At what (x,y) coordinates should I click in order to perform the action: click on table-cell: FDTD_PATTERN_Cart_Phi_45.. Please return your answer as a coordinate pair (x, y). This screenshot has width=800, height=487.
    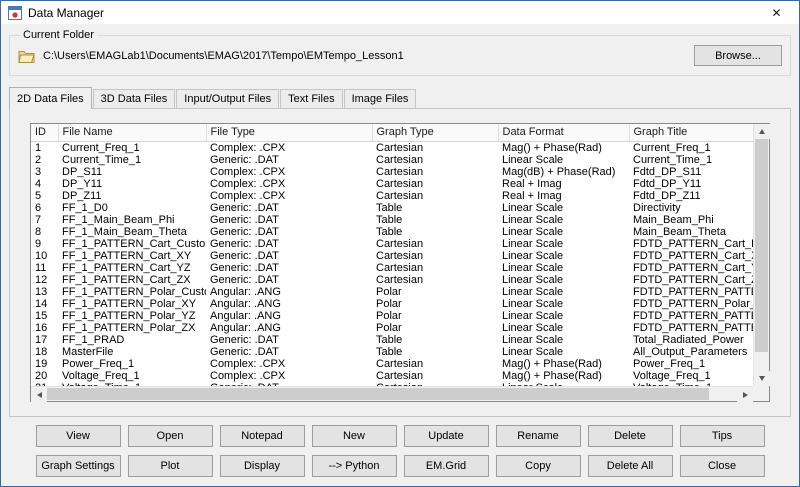
    Looking at the image, I should click on (693, 243).